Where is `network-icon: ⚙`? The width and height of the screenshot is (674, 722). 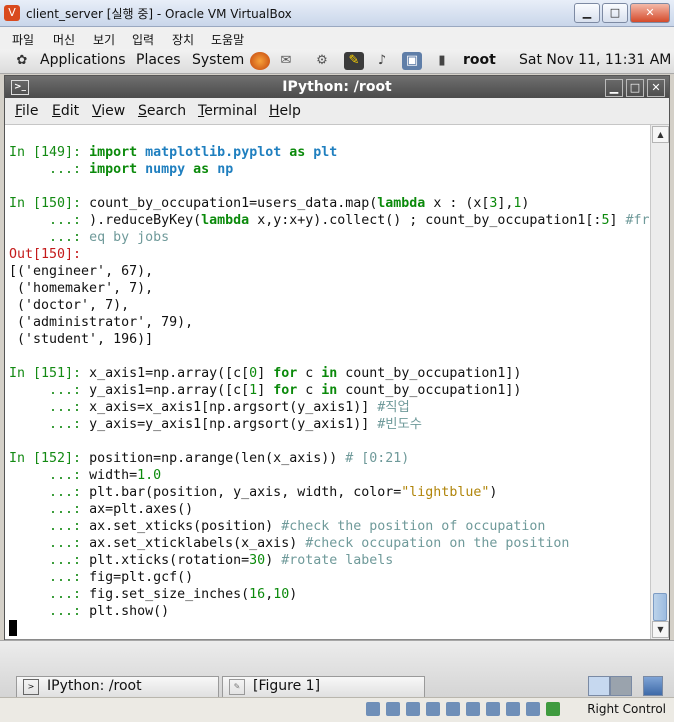
network-icon: ⚙ is located at coordinates (322, 61).